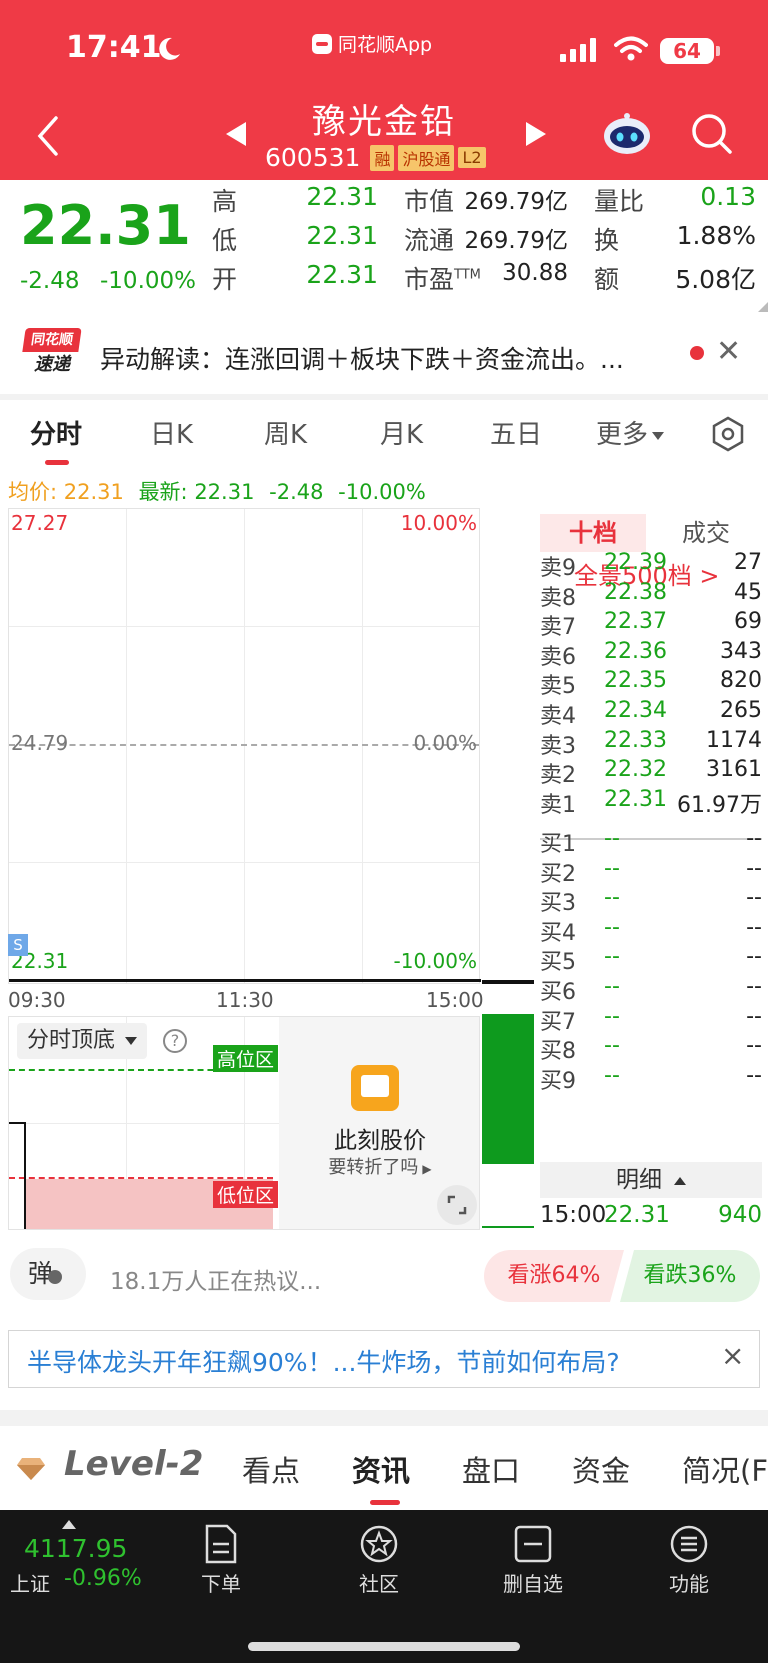 This screenshot has height=1663, width=768. What do you see at coordinates (429, 279) in the screenshot?
I see `pe-label-text: 市盈` at bounding box center [429, 279].